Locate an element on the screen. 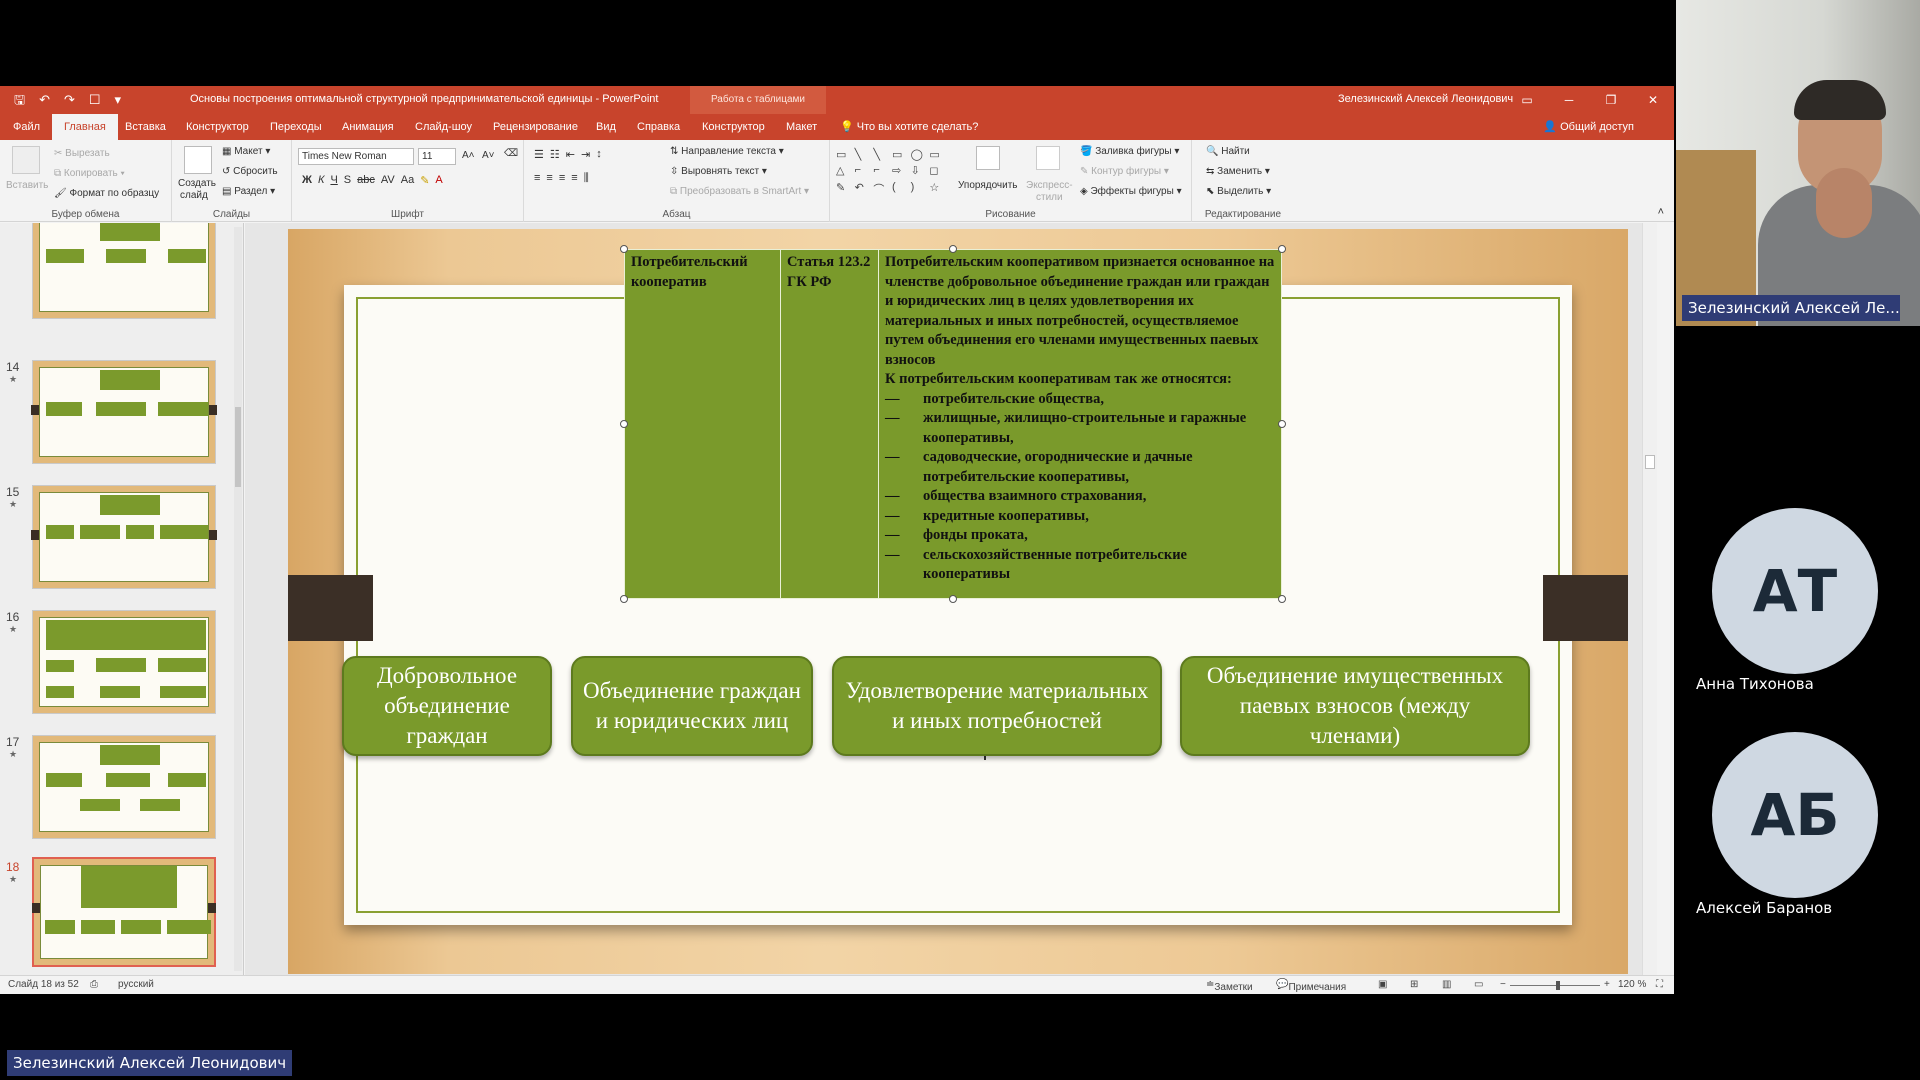 The image size is (1920, 1080). tab-table-layout: Макет is located at coordinates (801, 127).